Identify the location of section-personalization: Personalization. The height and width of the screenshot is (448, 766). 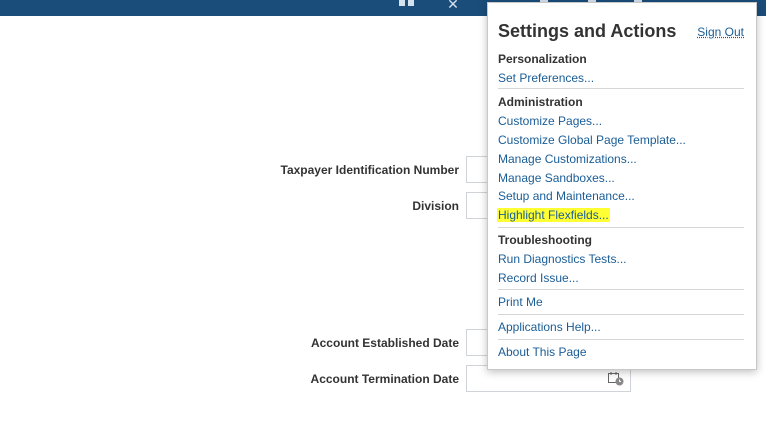
(542, 59).